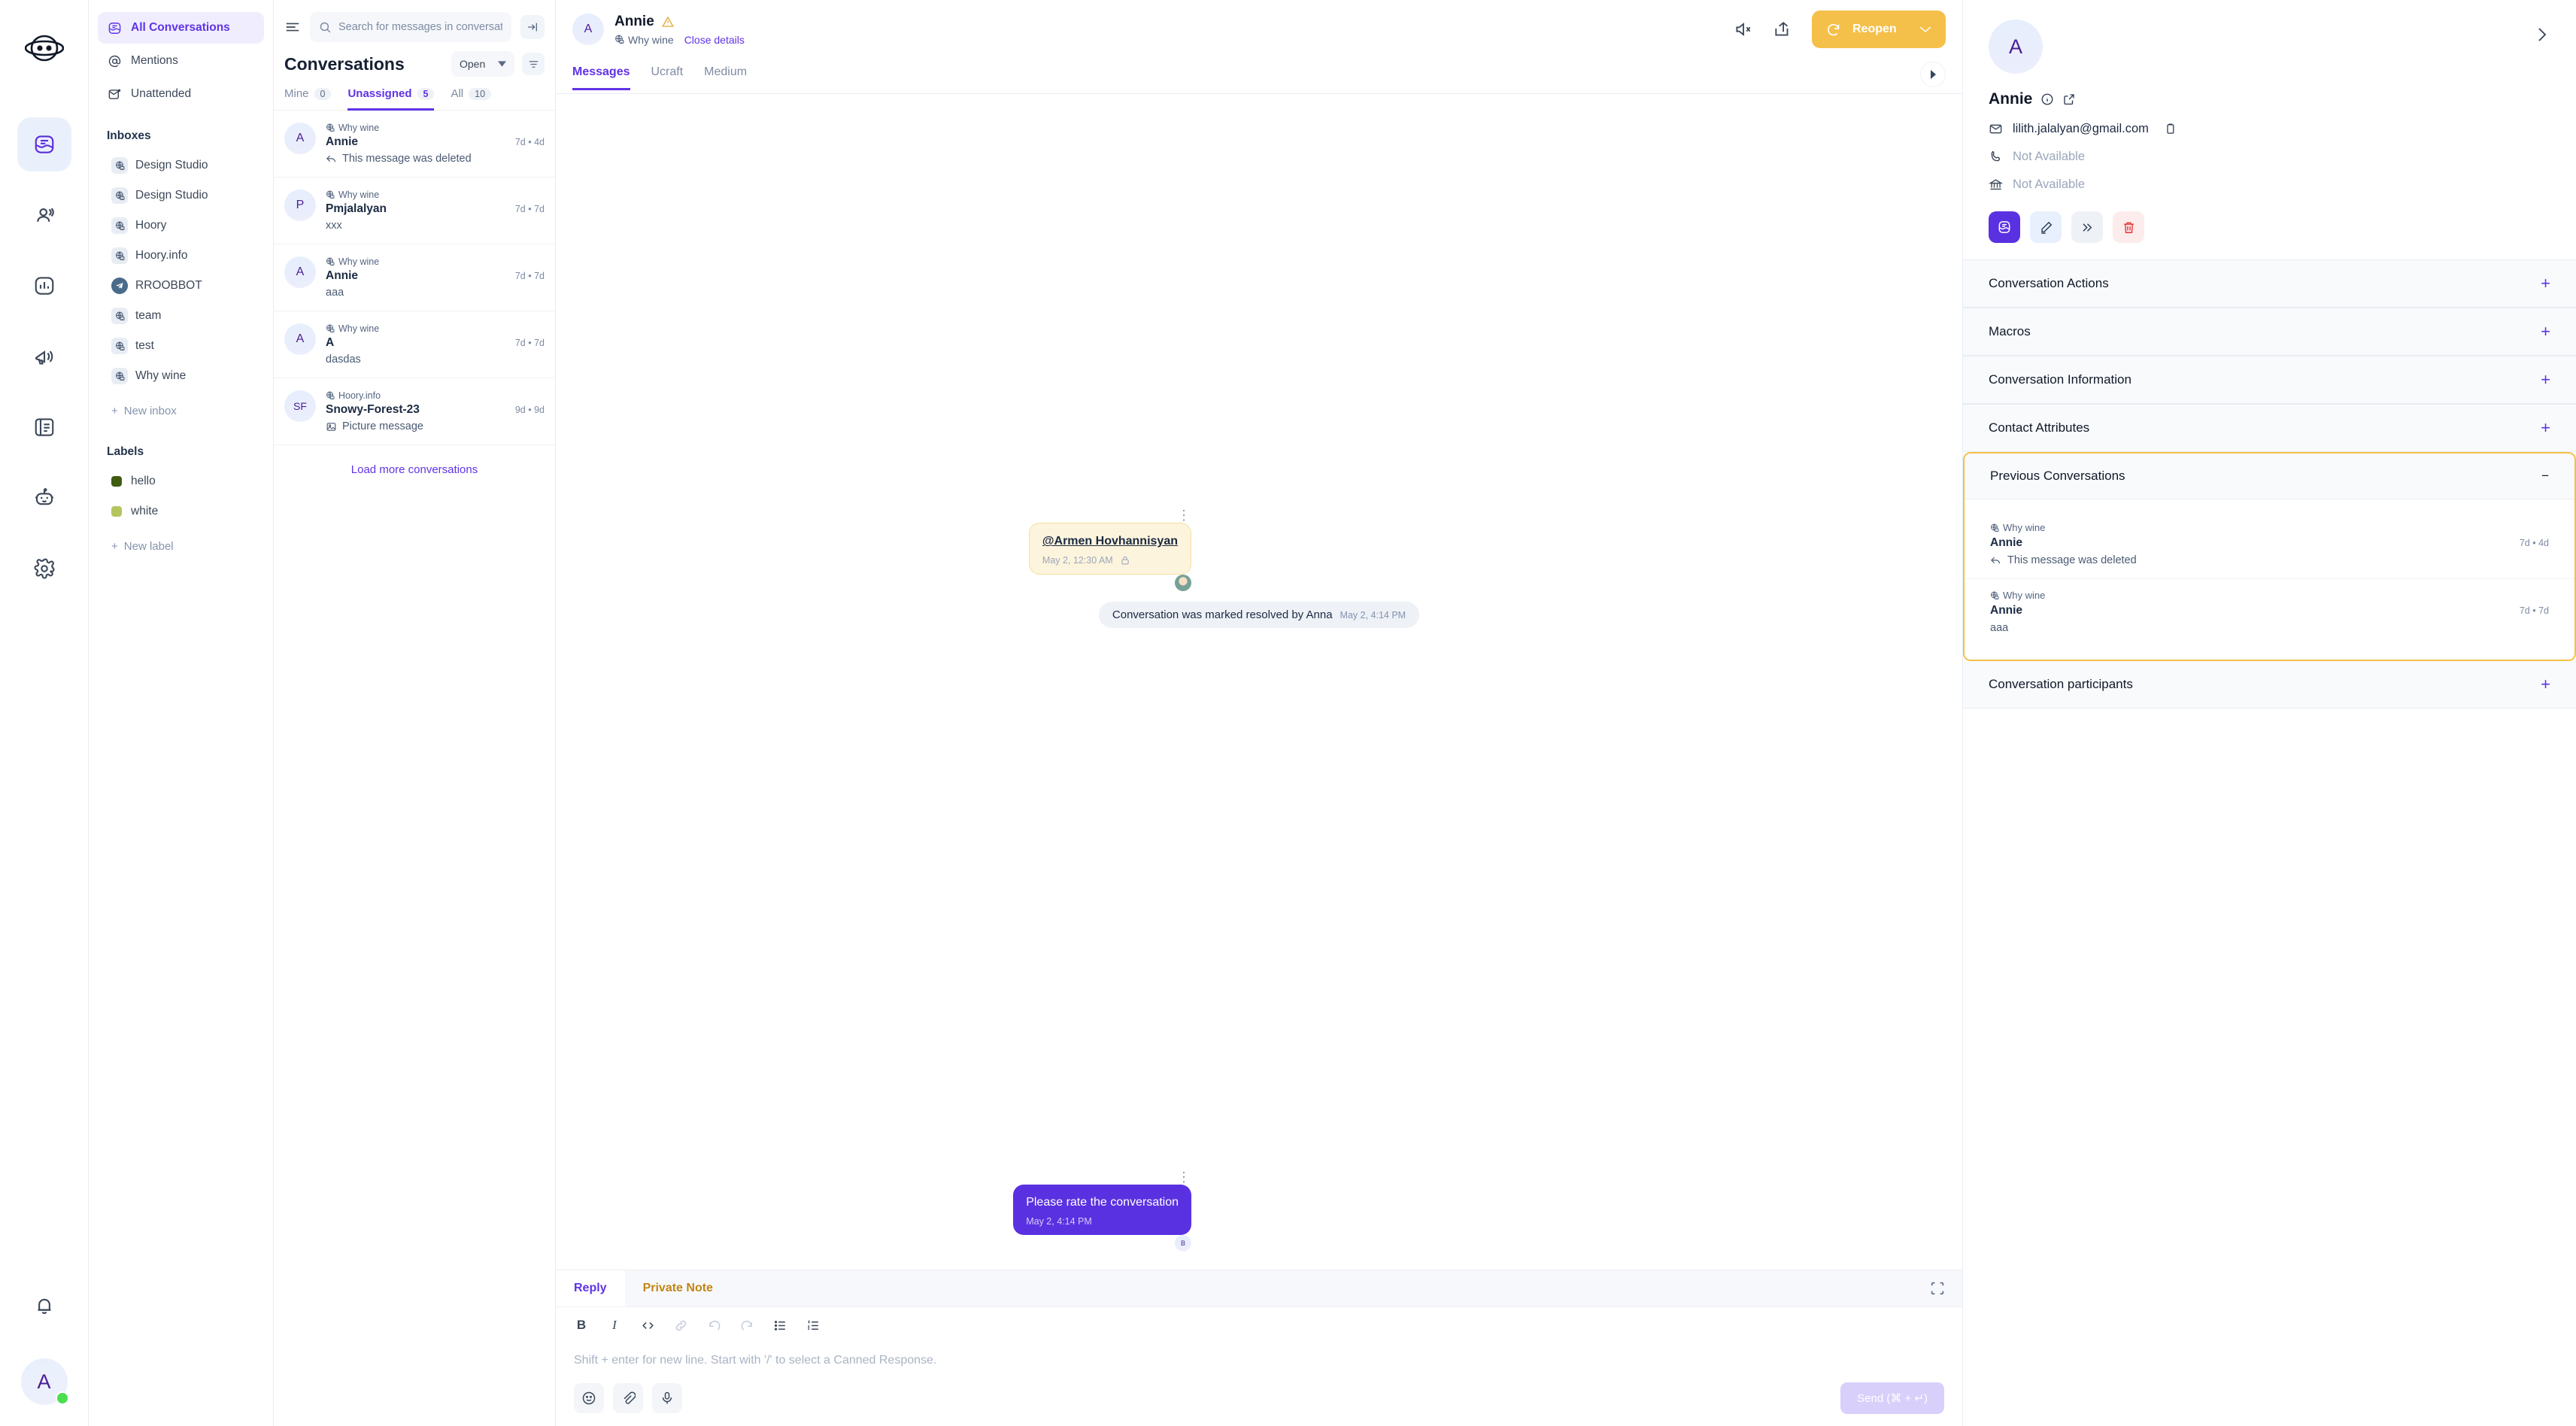  I want to click on italic-icon: I, so click(614, 1325).